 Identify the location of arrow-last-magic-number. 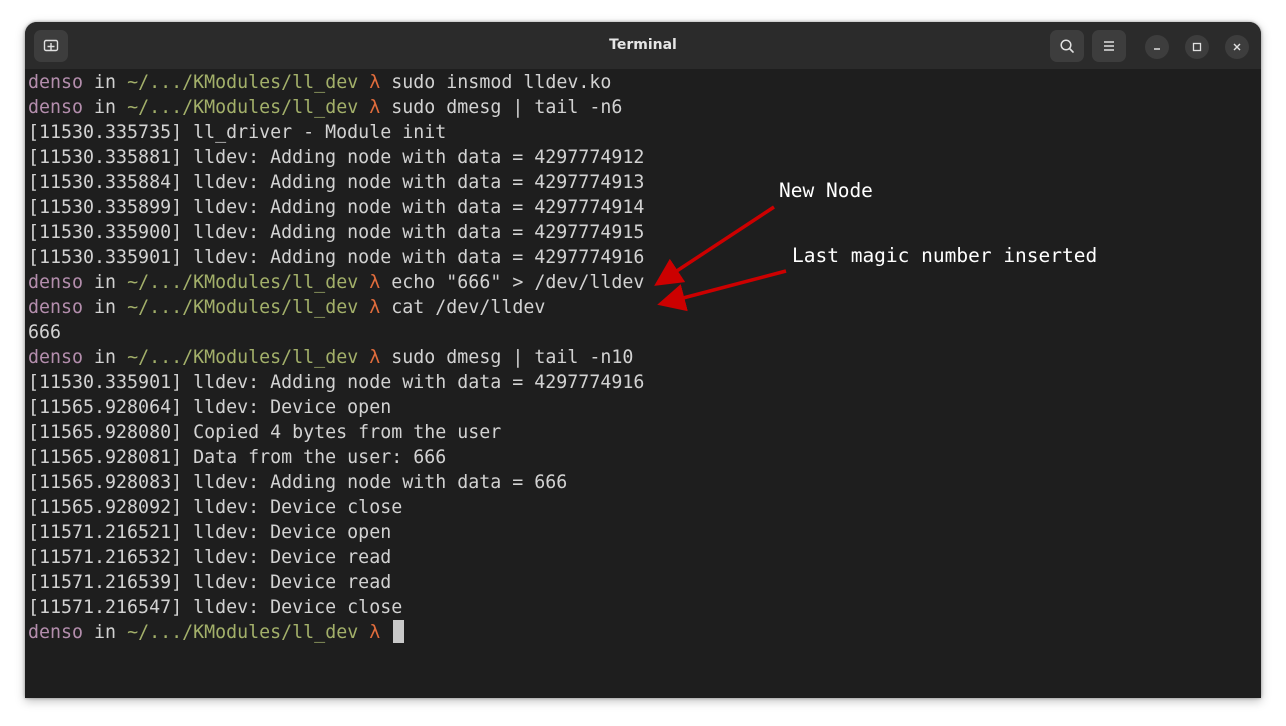
(722, 290).